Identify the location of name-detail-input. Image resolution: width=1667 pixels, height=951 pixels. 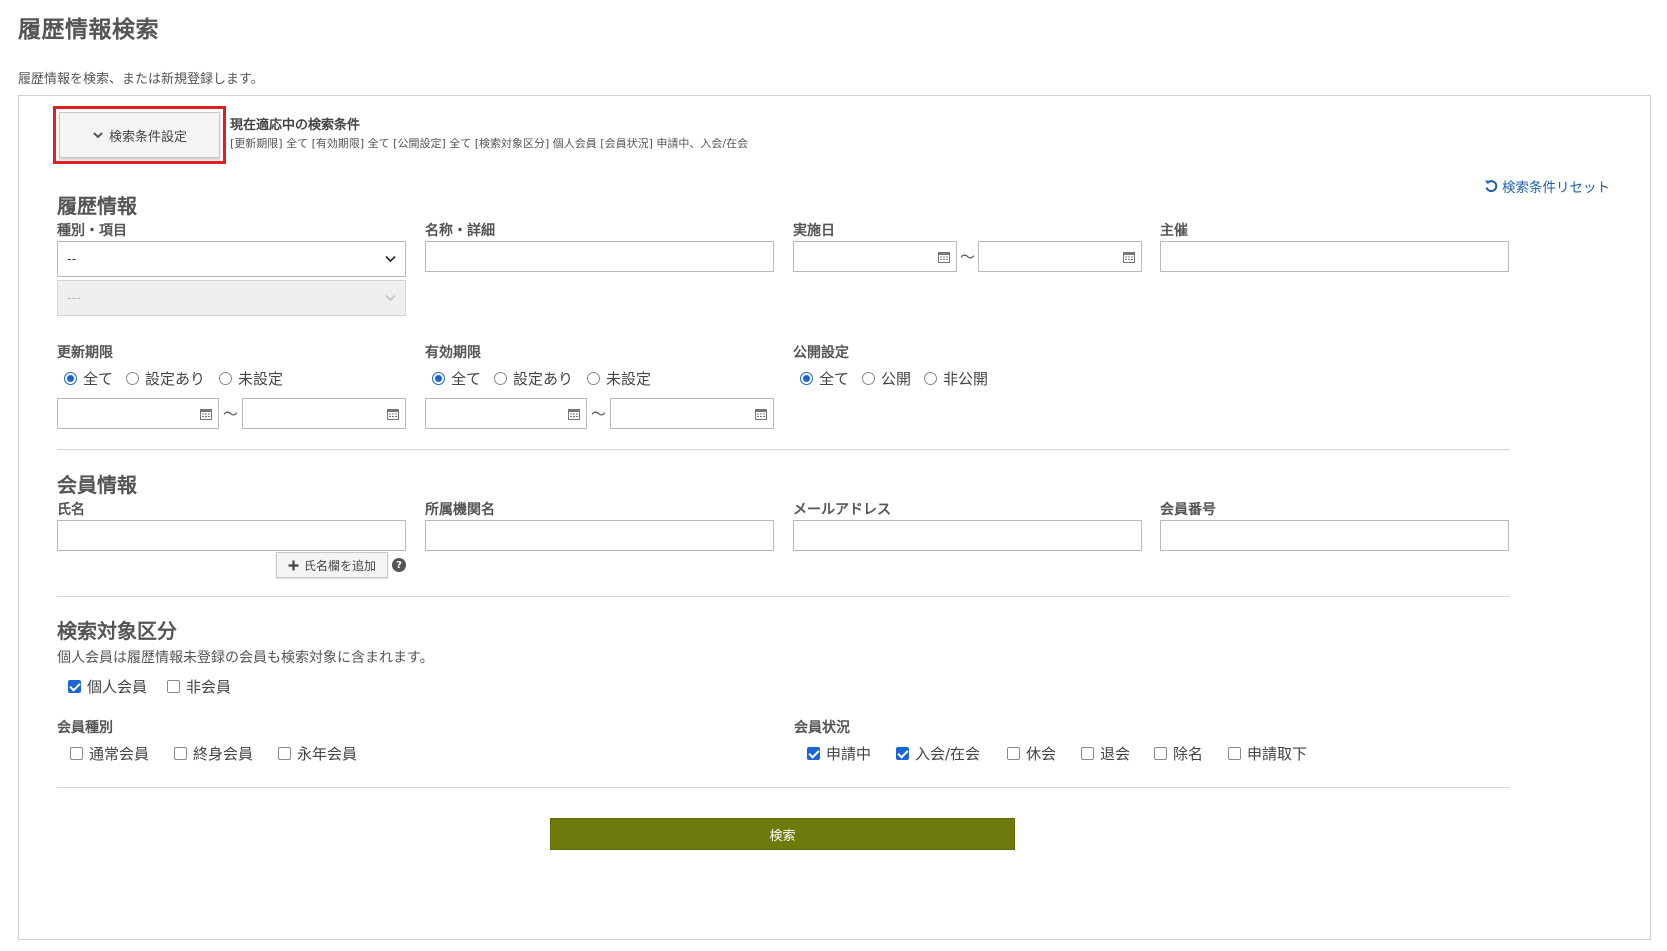
(599, 256).